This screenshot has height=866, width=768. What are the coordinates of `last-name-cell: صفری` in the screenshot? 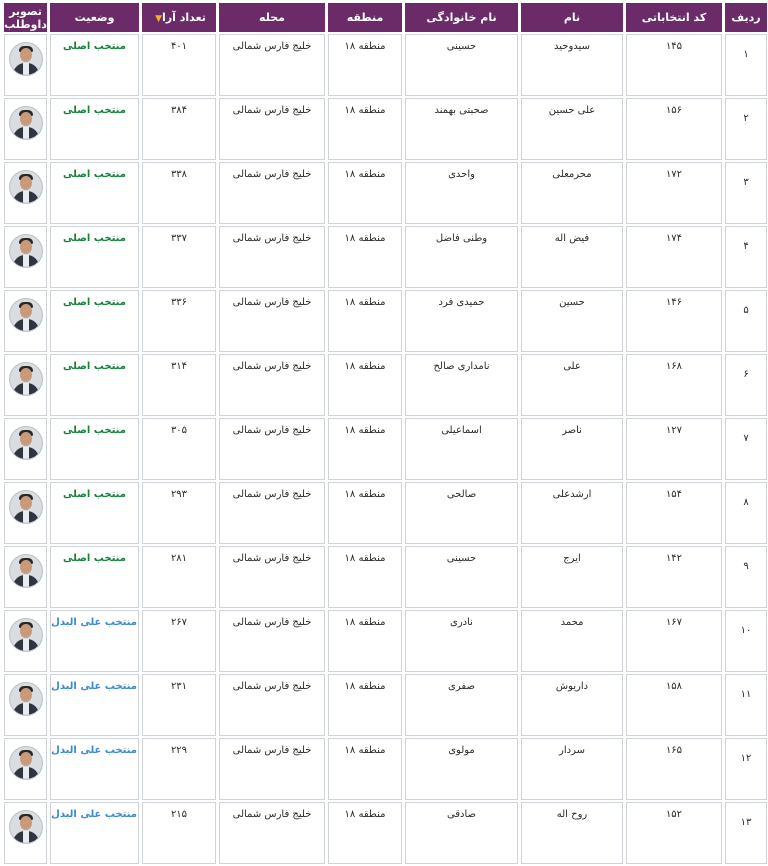 It's located at (461, 705).